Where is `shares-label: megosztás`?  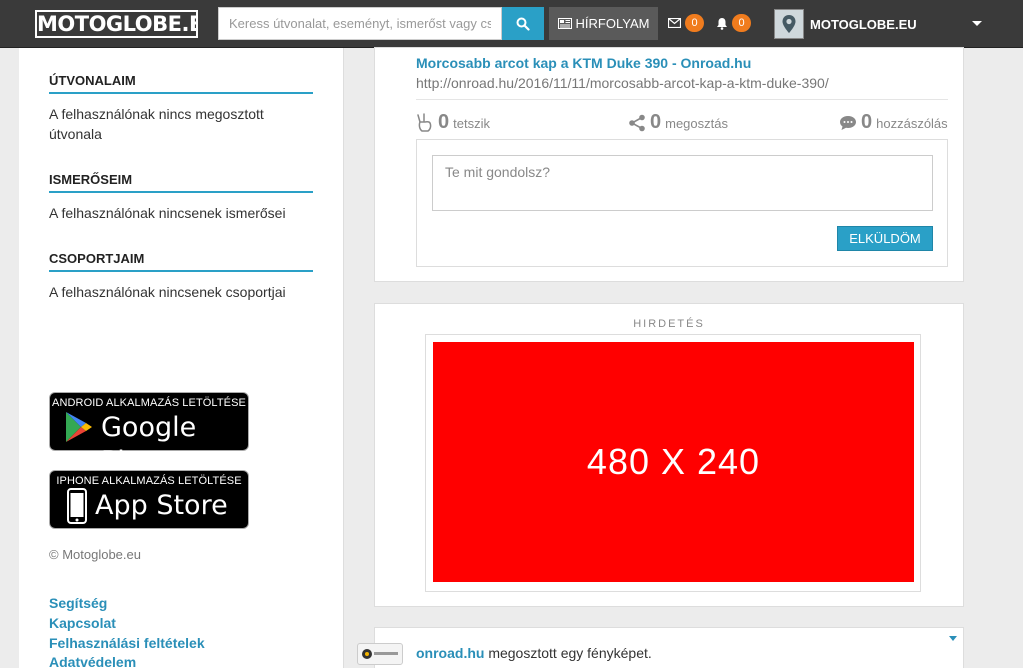 shares-label: megosztás is located at coordinates (696, 123).